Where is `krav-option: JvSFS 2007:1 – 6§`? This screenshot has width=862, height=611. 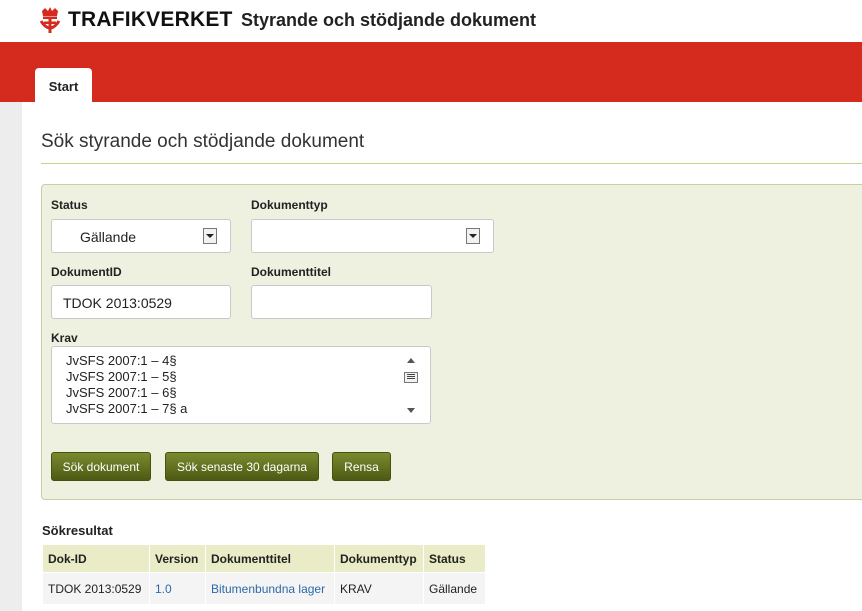
krav-option: JvSFS 2007:1 – 6§ is located at coordinates (121, 393).